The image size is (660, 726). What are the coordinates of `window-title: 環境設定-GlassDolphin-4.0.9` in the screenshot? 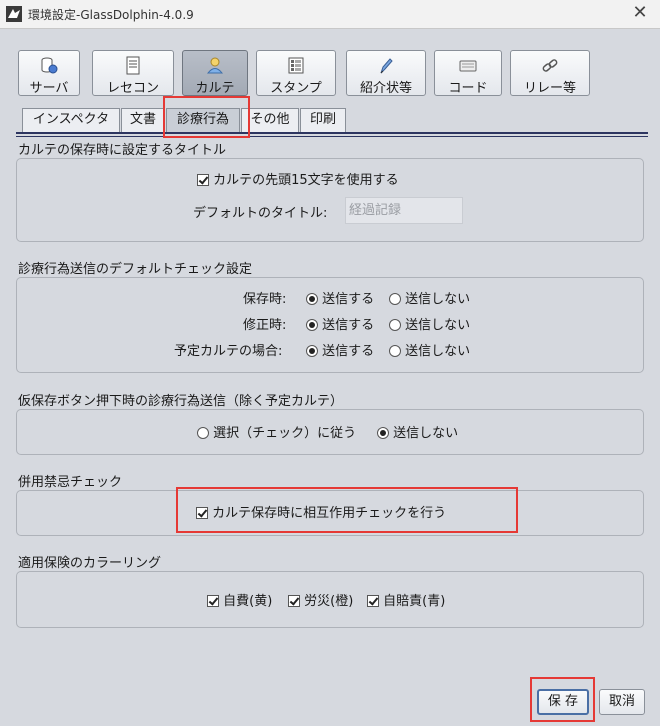 It's located at (111, 15).